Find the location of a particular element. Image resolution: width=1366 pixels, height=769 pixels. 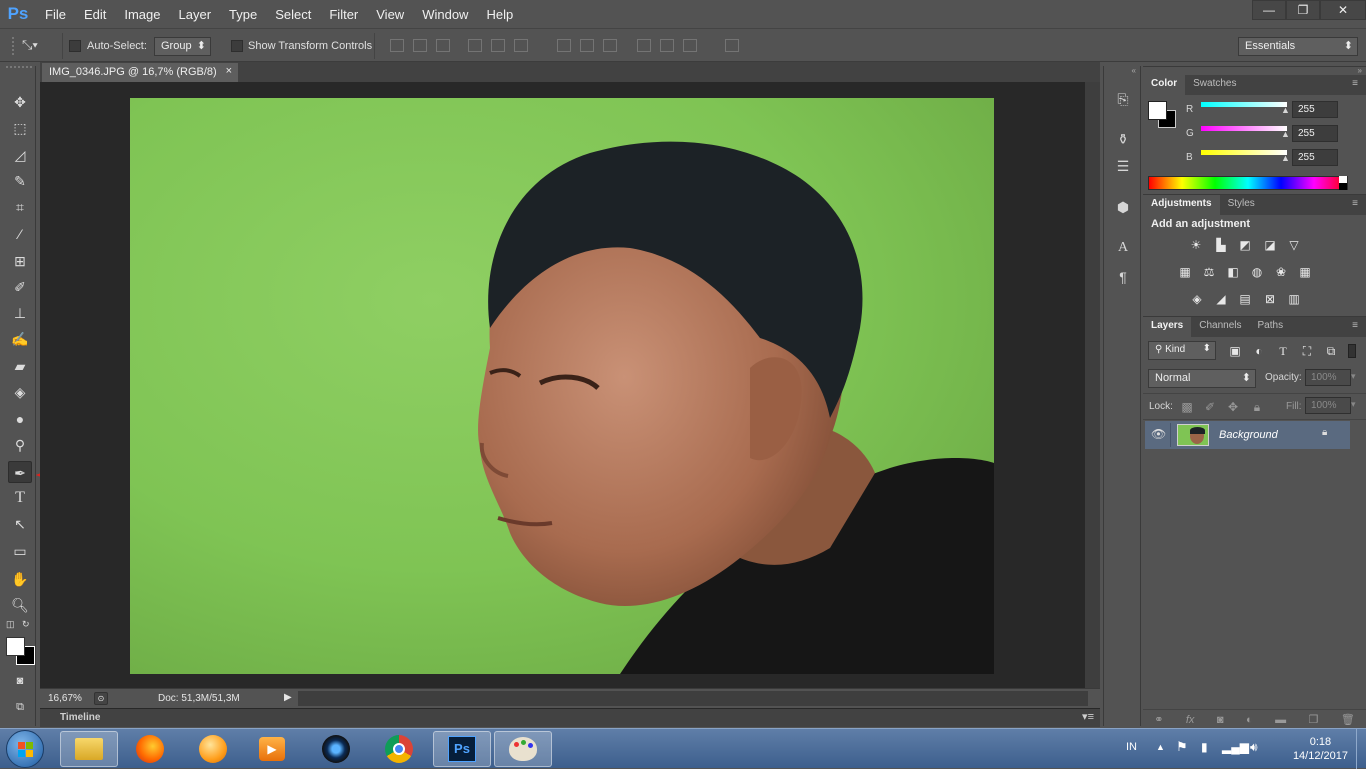

tab-swatches: Swatches is located at coordinates (1214, 85).